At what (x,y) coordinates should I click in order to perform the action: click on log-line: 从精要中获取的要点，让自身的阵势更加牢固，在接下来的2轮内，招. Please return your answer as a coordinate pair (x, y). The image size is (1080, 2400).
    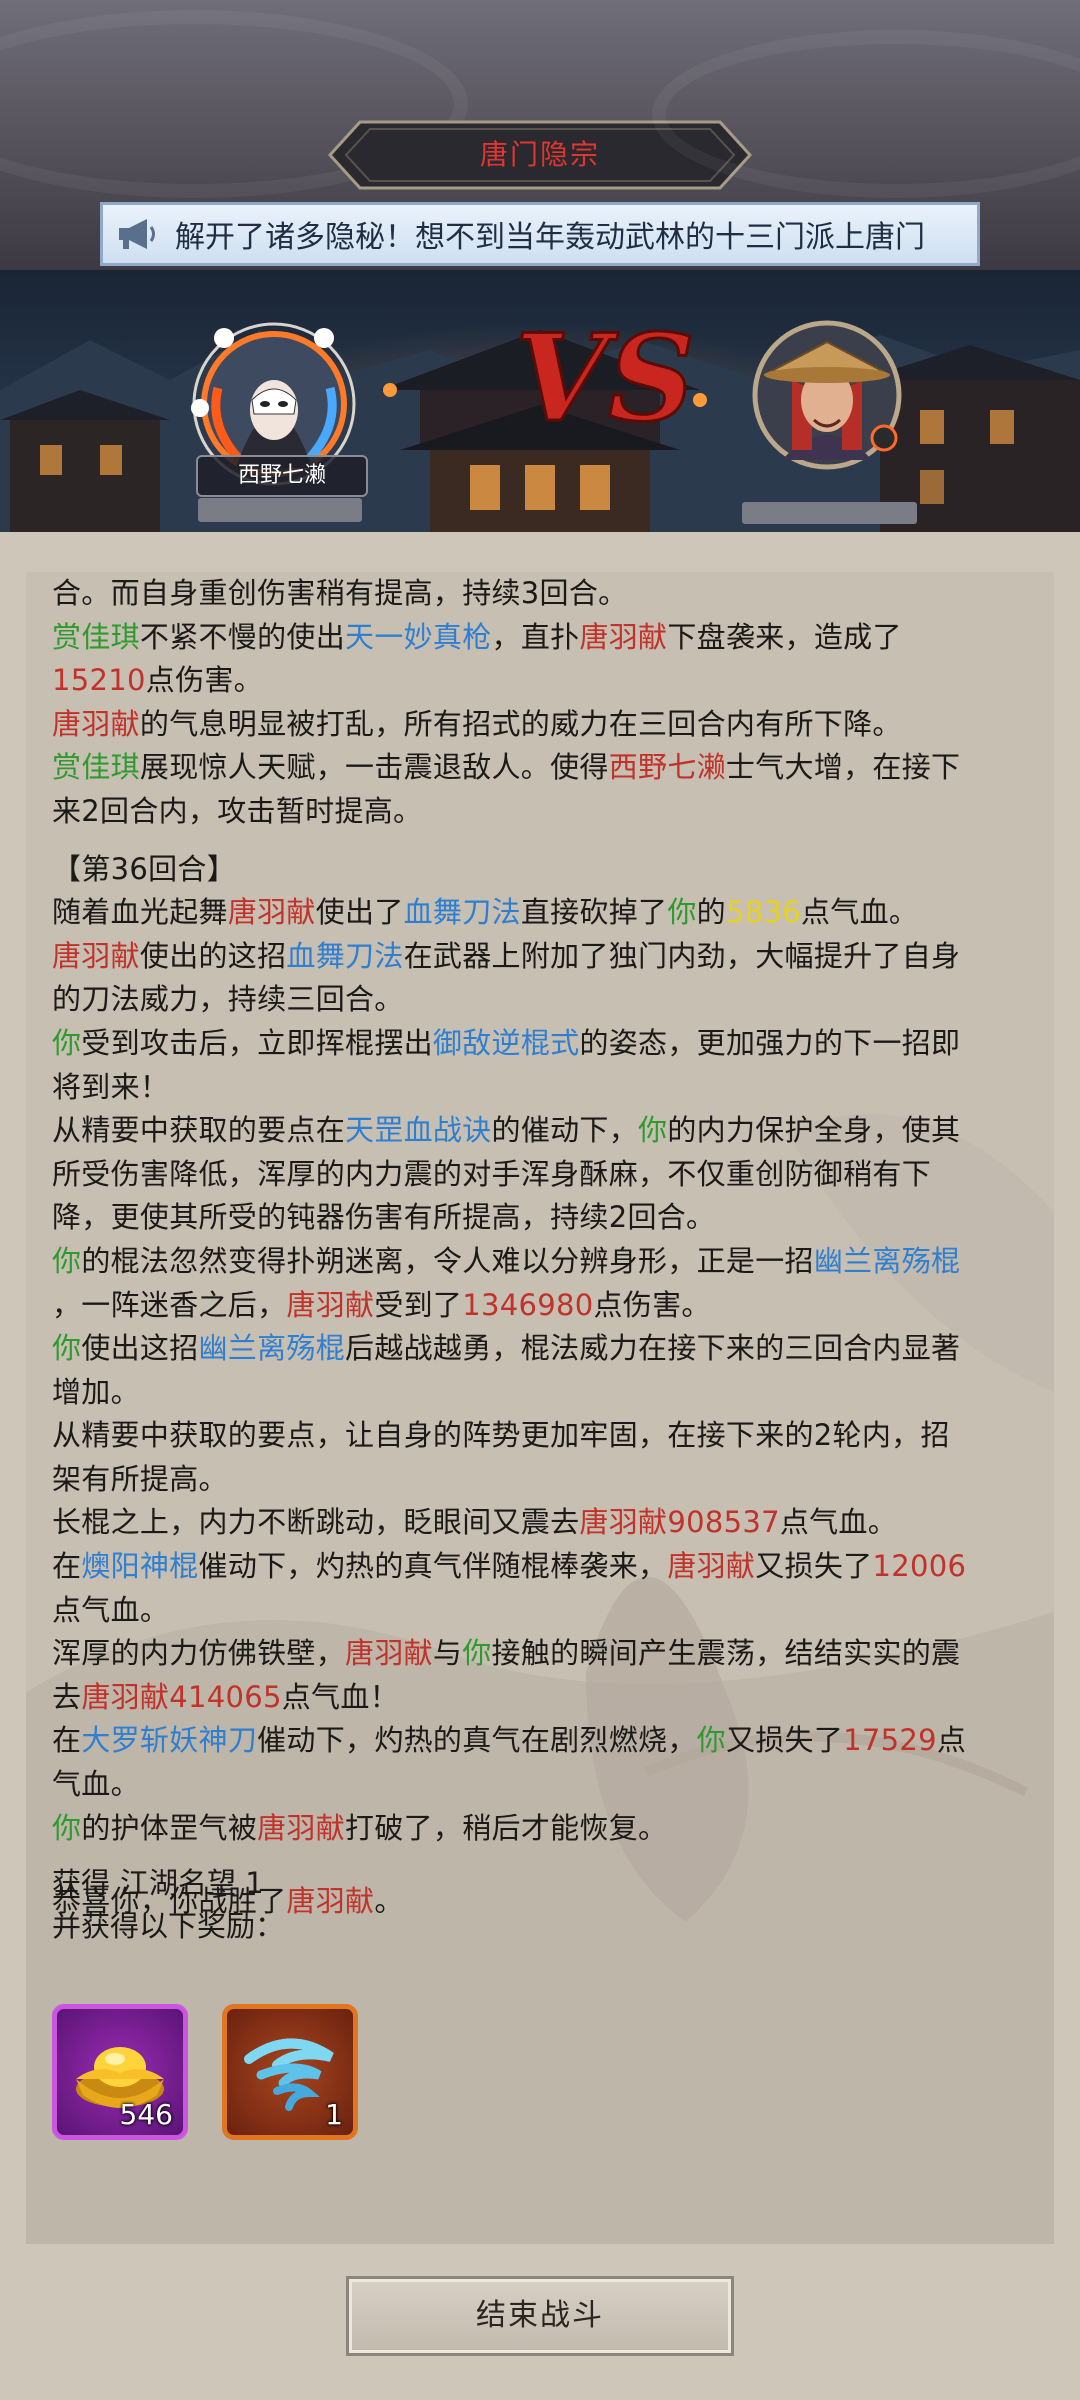
    Looking at the image, I should click on (501, 1435).